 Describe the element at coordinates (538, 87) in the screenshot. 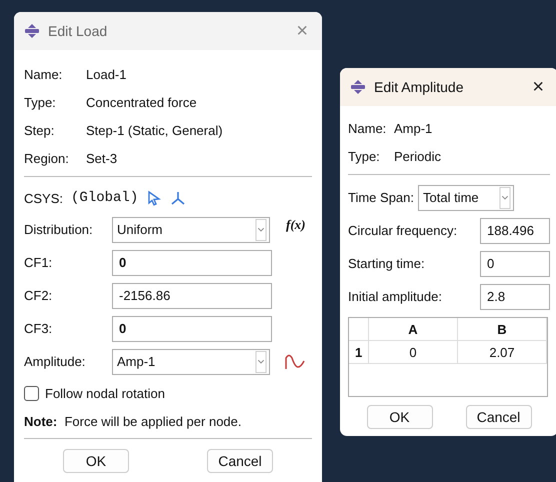

I see `close-button: ×` at that location.